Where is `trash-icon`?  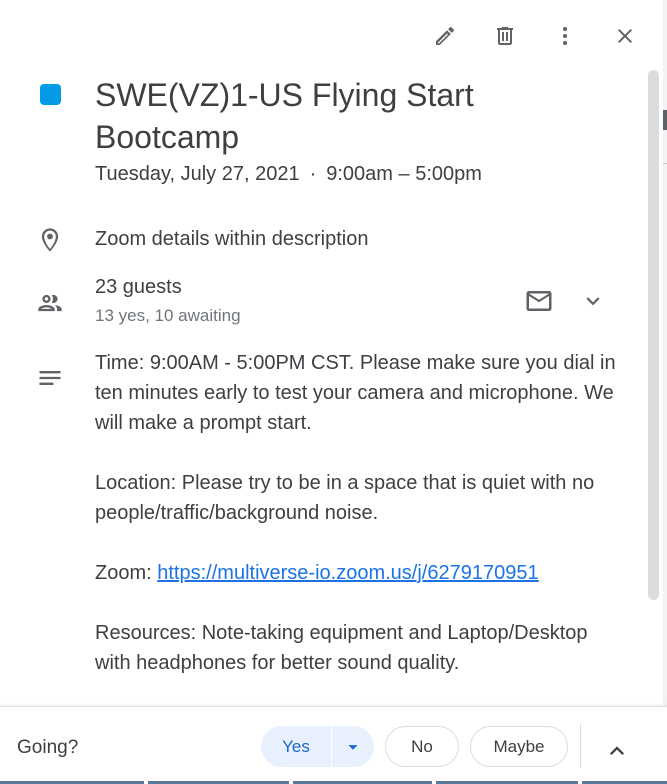
trash-icon is located at coordinates (505, 36).